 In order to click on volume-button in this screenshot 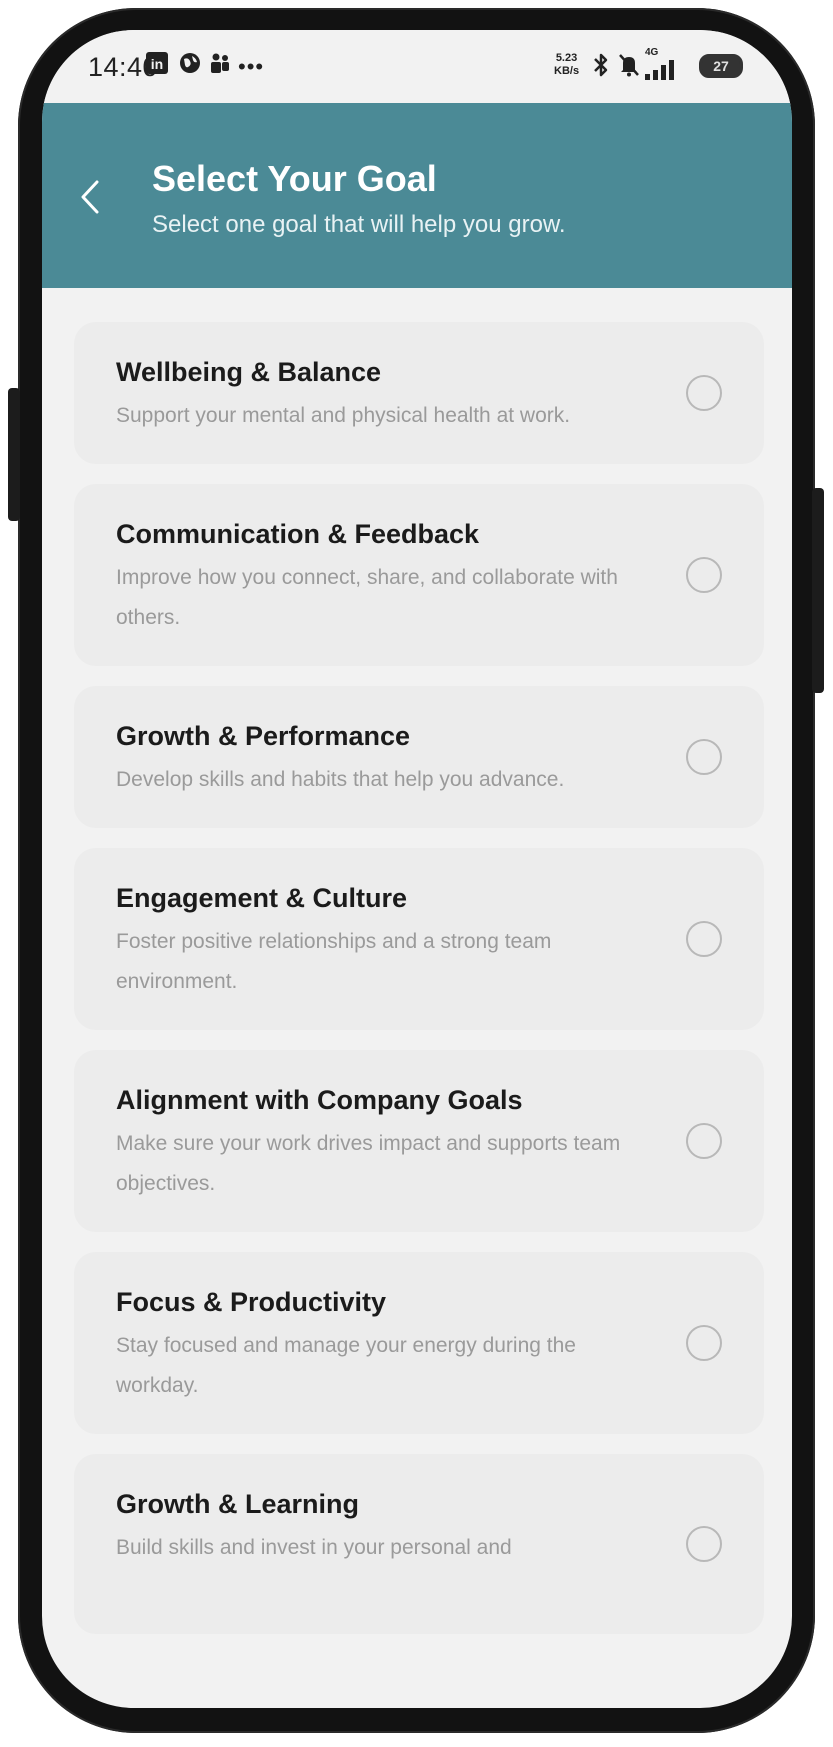, I will do `click(14, 454)`.